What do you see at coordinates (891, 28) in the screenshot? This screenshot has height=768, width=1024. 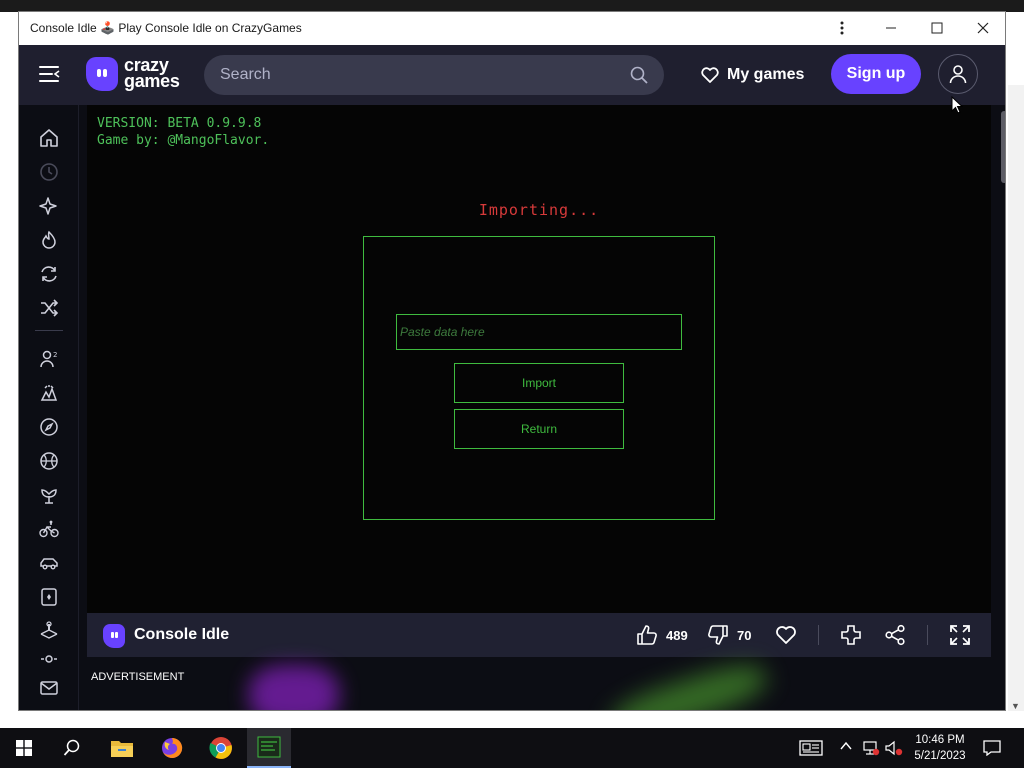 I see `minimize-icon` at bounding box center [891, 28].